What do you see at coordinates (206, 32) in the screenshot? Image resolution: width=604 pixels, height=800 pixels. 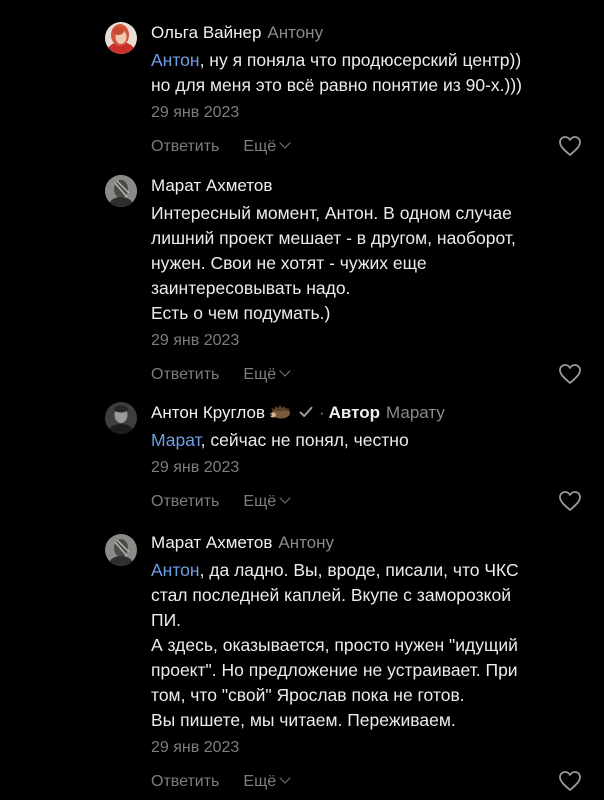 I see `author-name: Ольга Вайнер` at bounding box center [206, 32].